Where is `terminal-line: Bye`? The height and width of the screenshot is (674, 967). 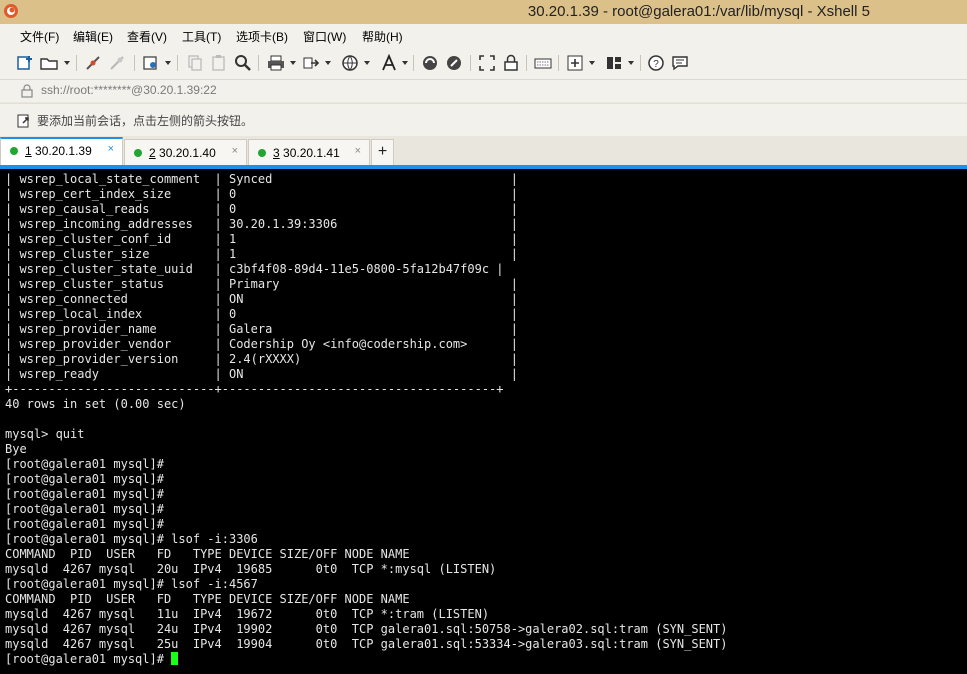 terminal-line: Bye is located at coordinates (16, 449).